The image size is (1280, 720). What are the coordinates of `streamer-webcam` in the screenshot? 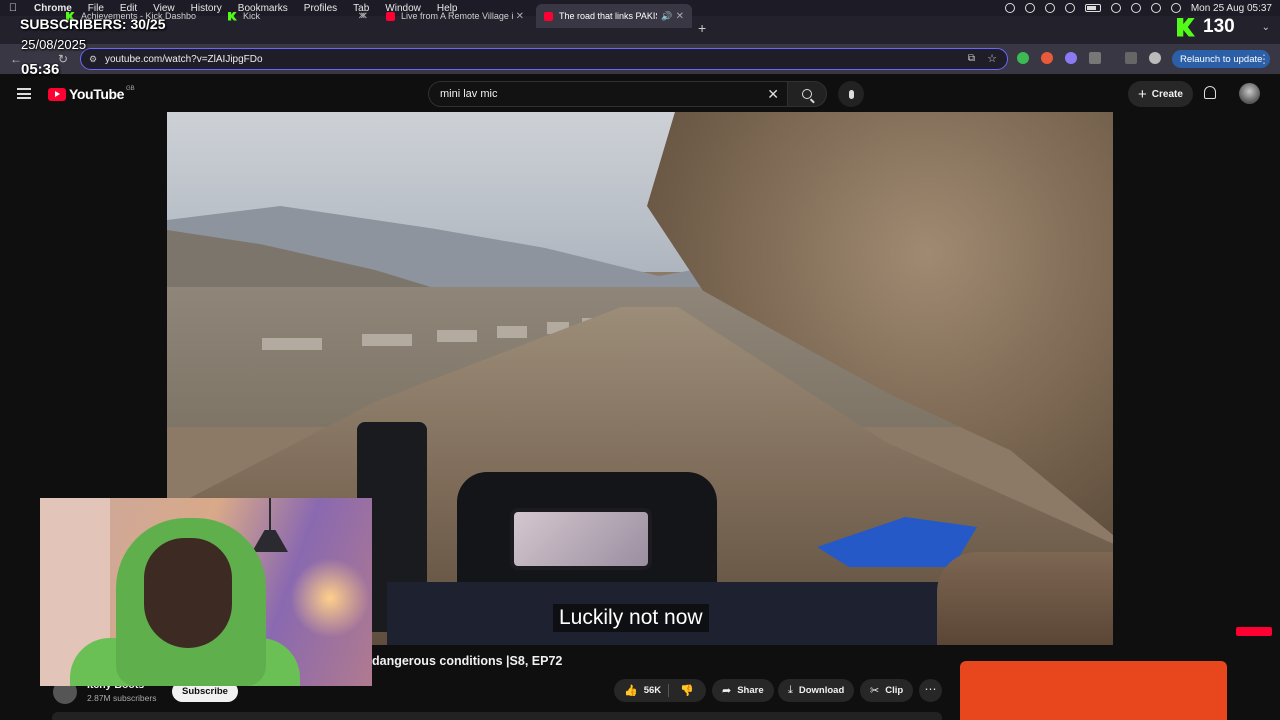 It's located at (206, 592).